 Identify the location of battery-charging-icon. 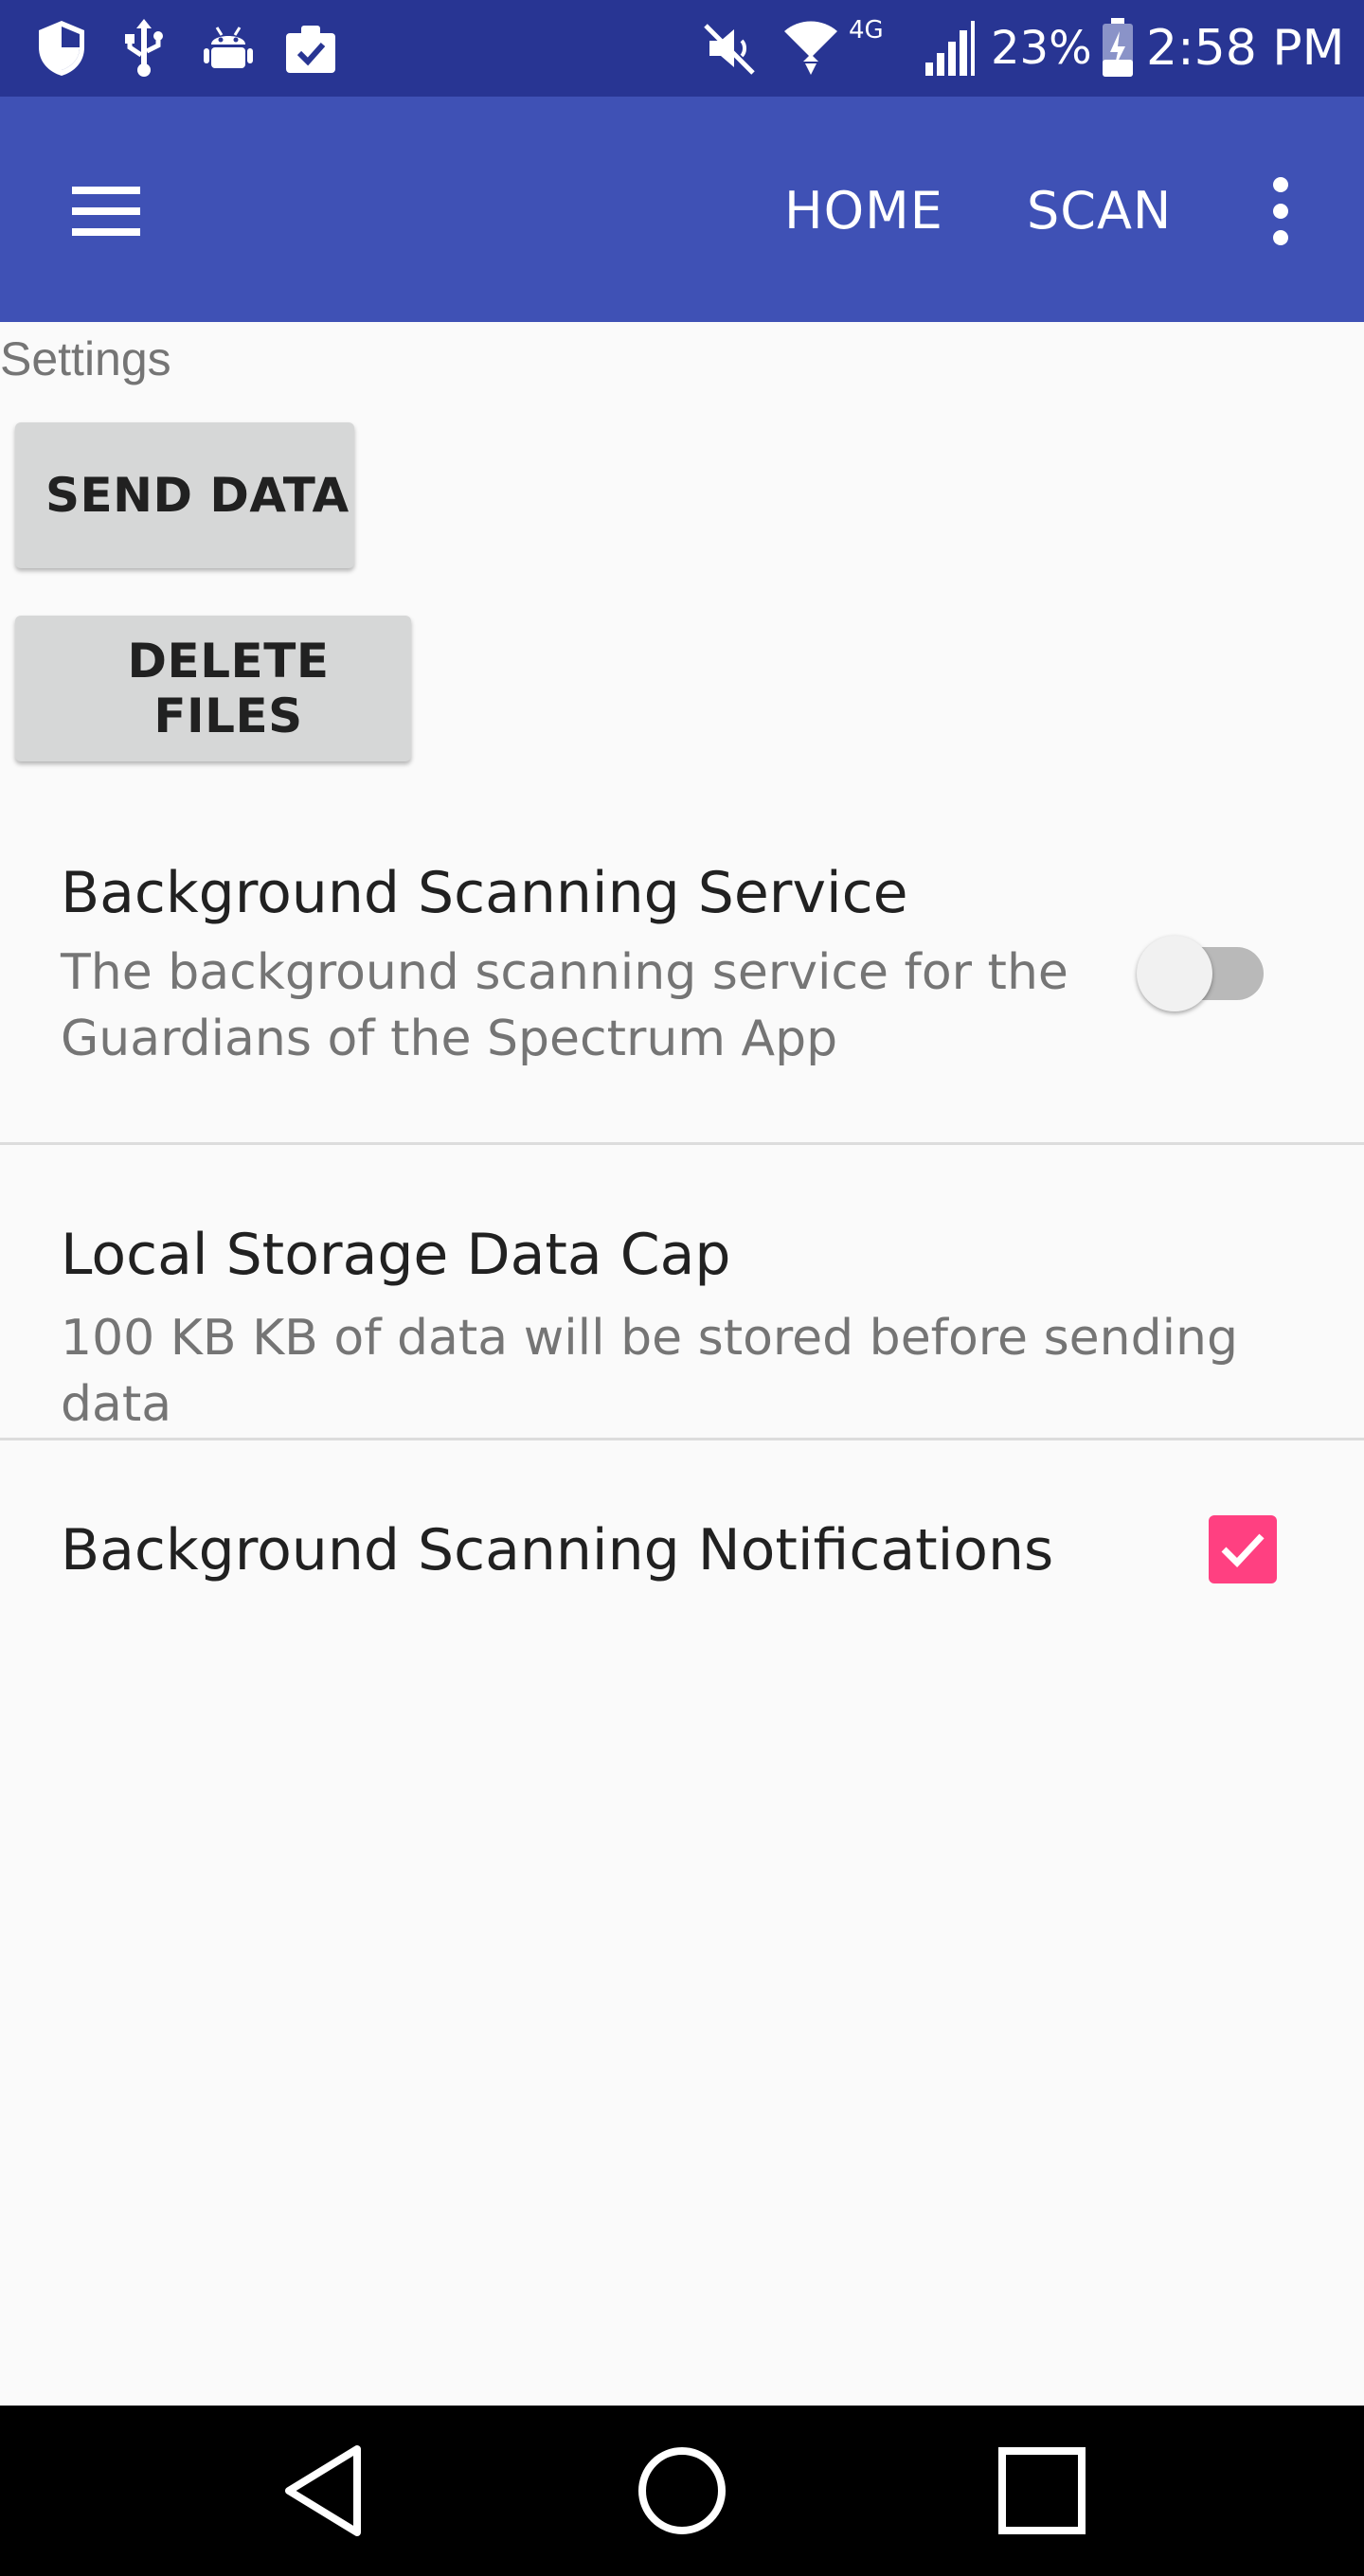
(1118, 48).